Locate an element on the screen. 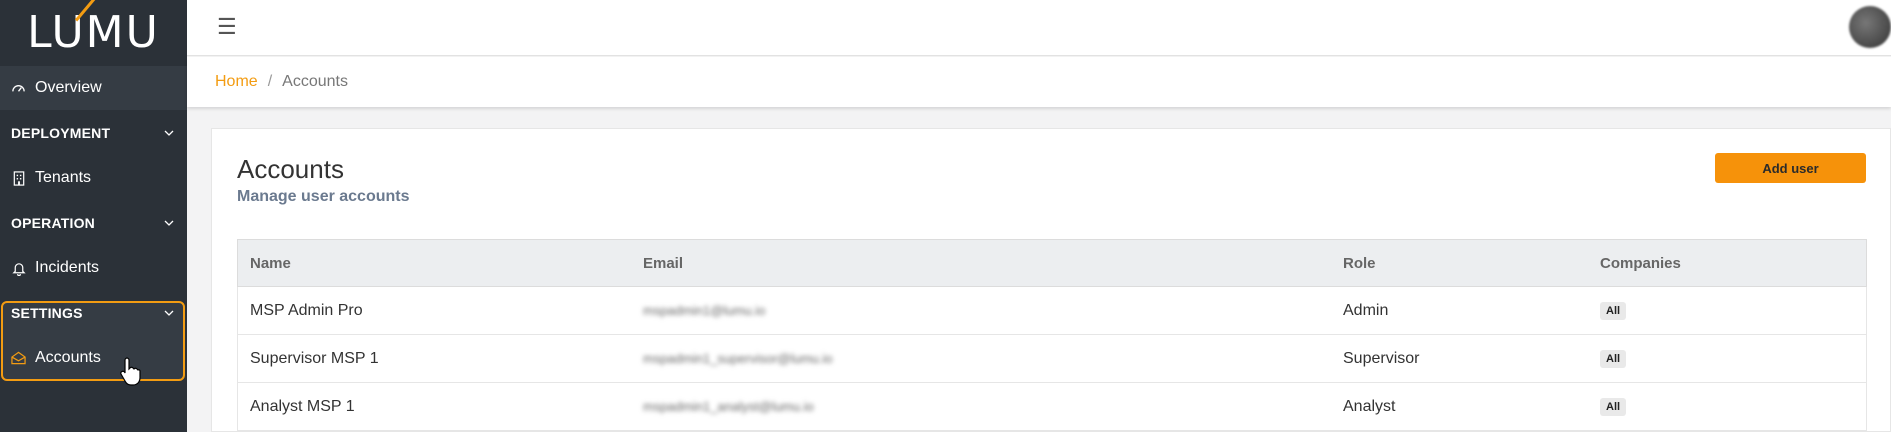  cell-role: Admin is located at coordinates (1366, 310).